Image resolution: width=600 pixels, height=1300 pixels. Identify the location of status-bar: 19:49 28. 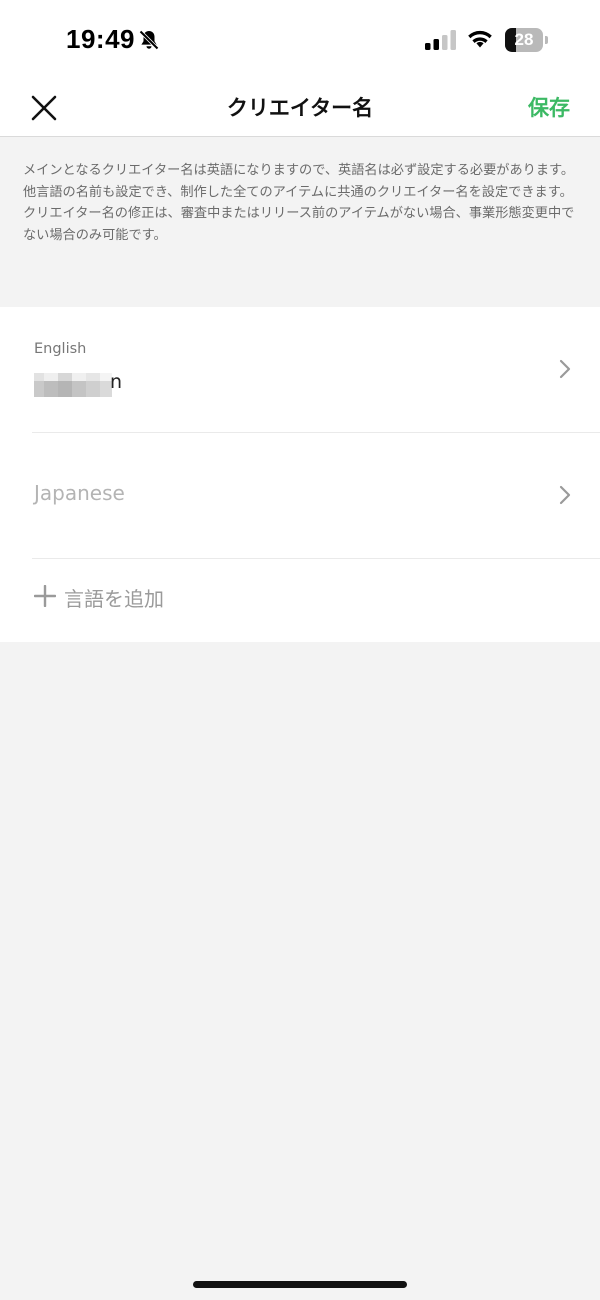
(300, 40).